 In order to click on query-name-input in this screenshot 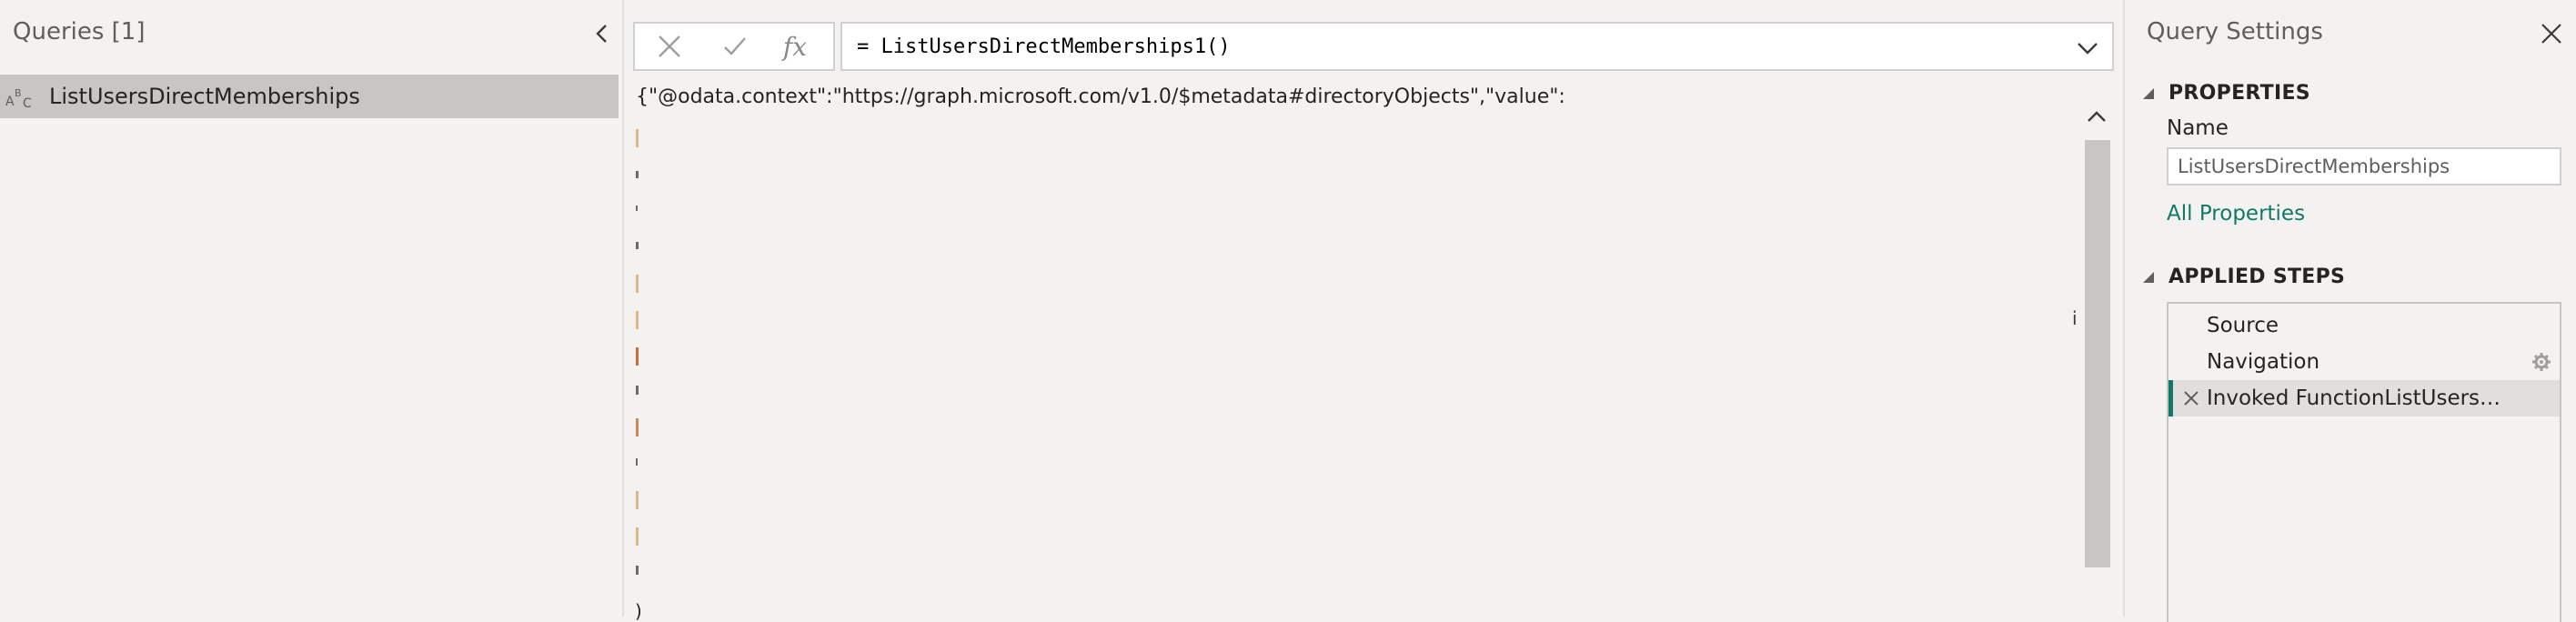, I will do `click(2364, 166)`.